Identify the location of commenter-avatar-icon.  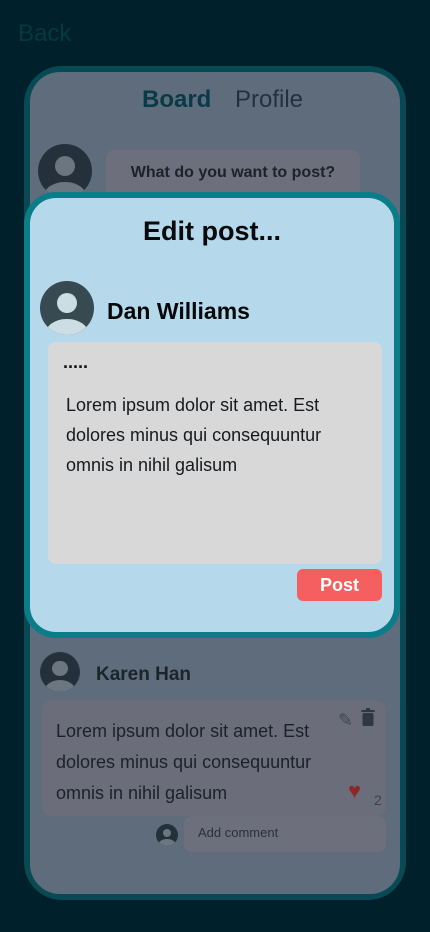
(167, 835).